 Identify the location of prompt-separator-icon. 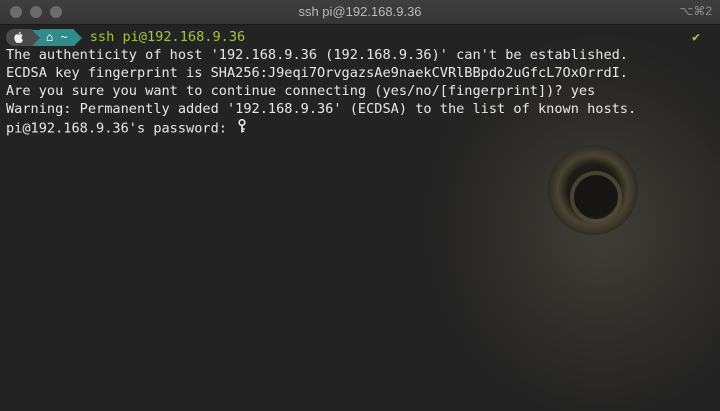
(36, 37).